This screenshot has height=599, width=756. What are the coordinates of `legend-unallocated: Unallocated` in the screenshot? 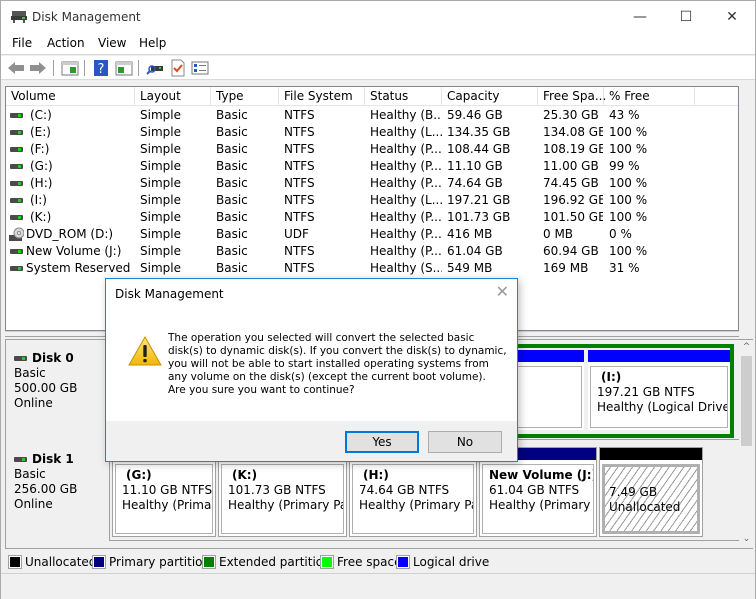 It's located at (52, 562).